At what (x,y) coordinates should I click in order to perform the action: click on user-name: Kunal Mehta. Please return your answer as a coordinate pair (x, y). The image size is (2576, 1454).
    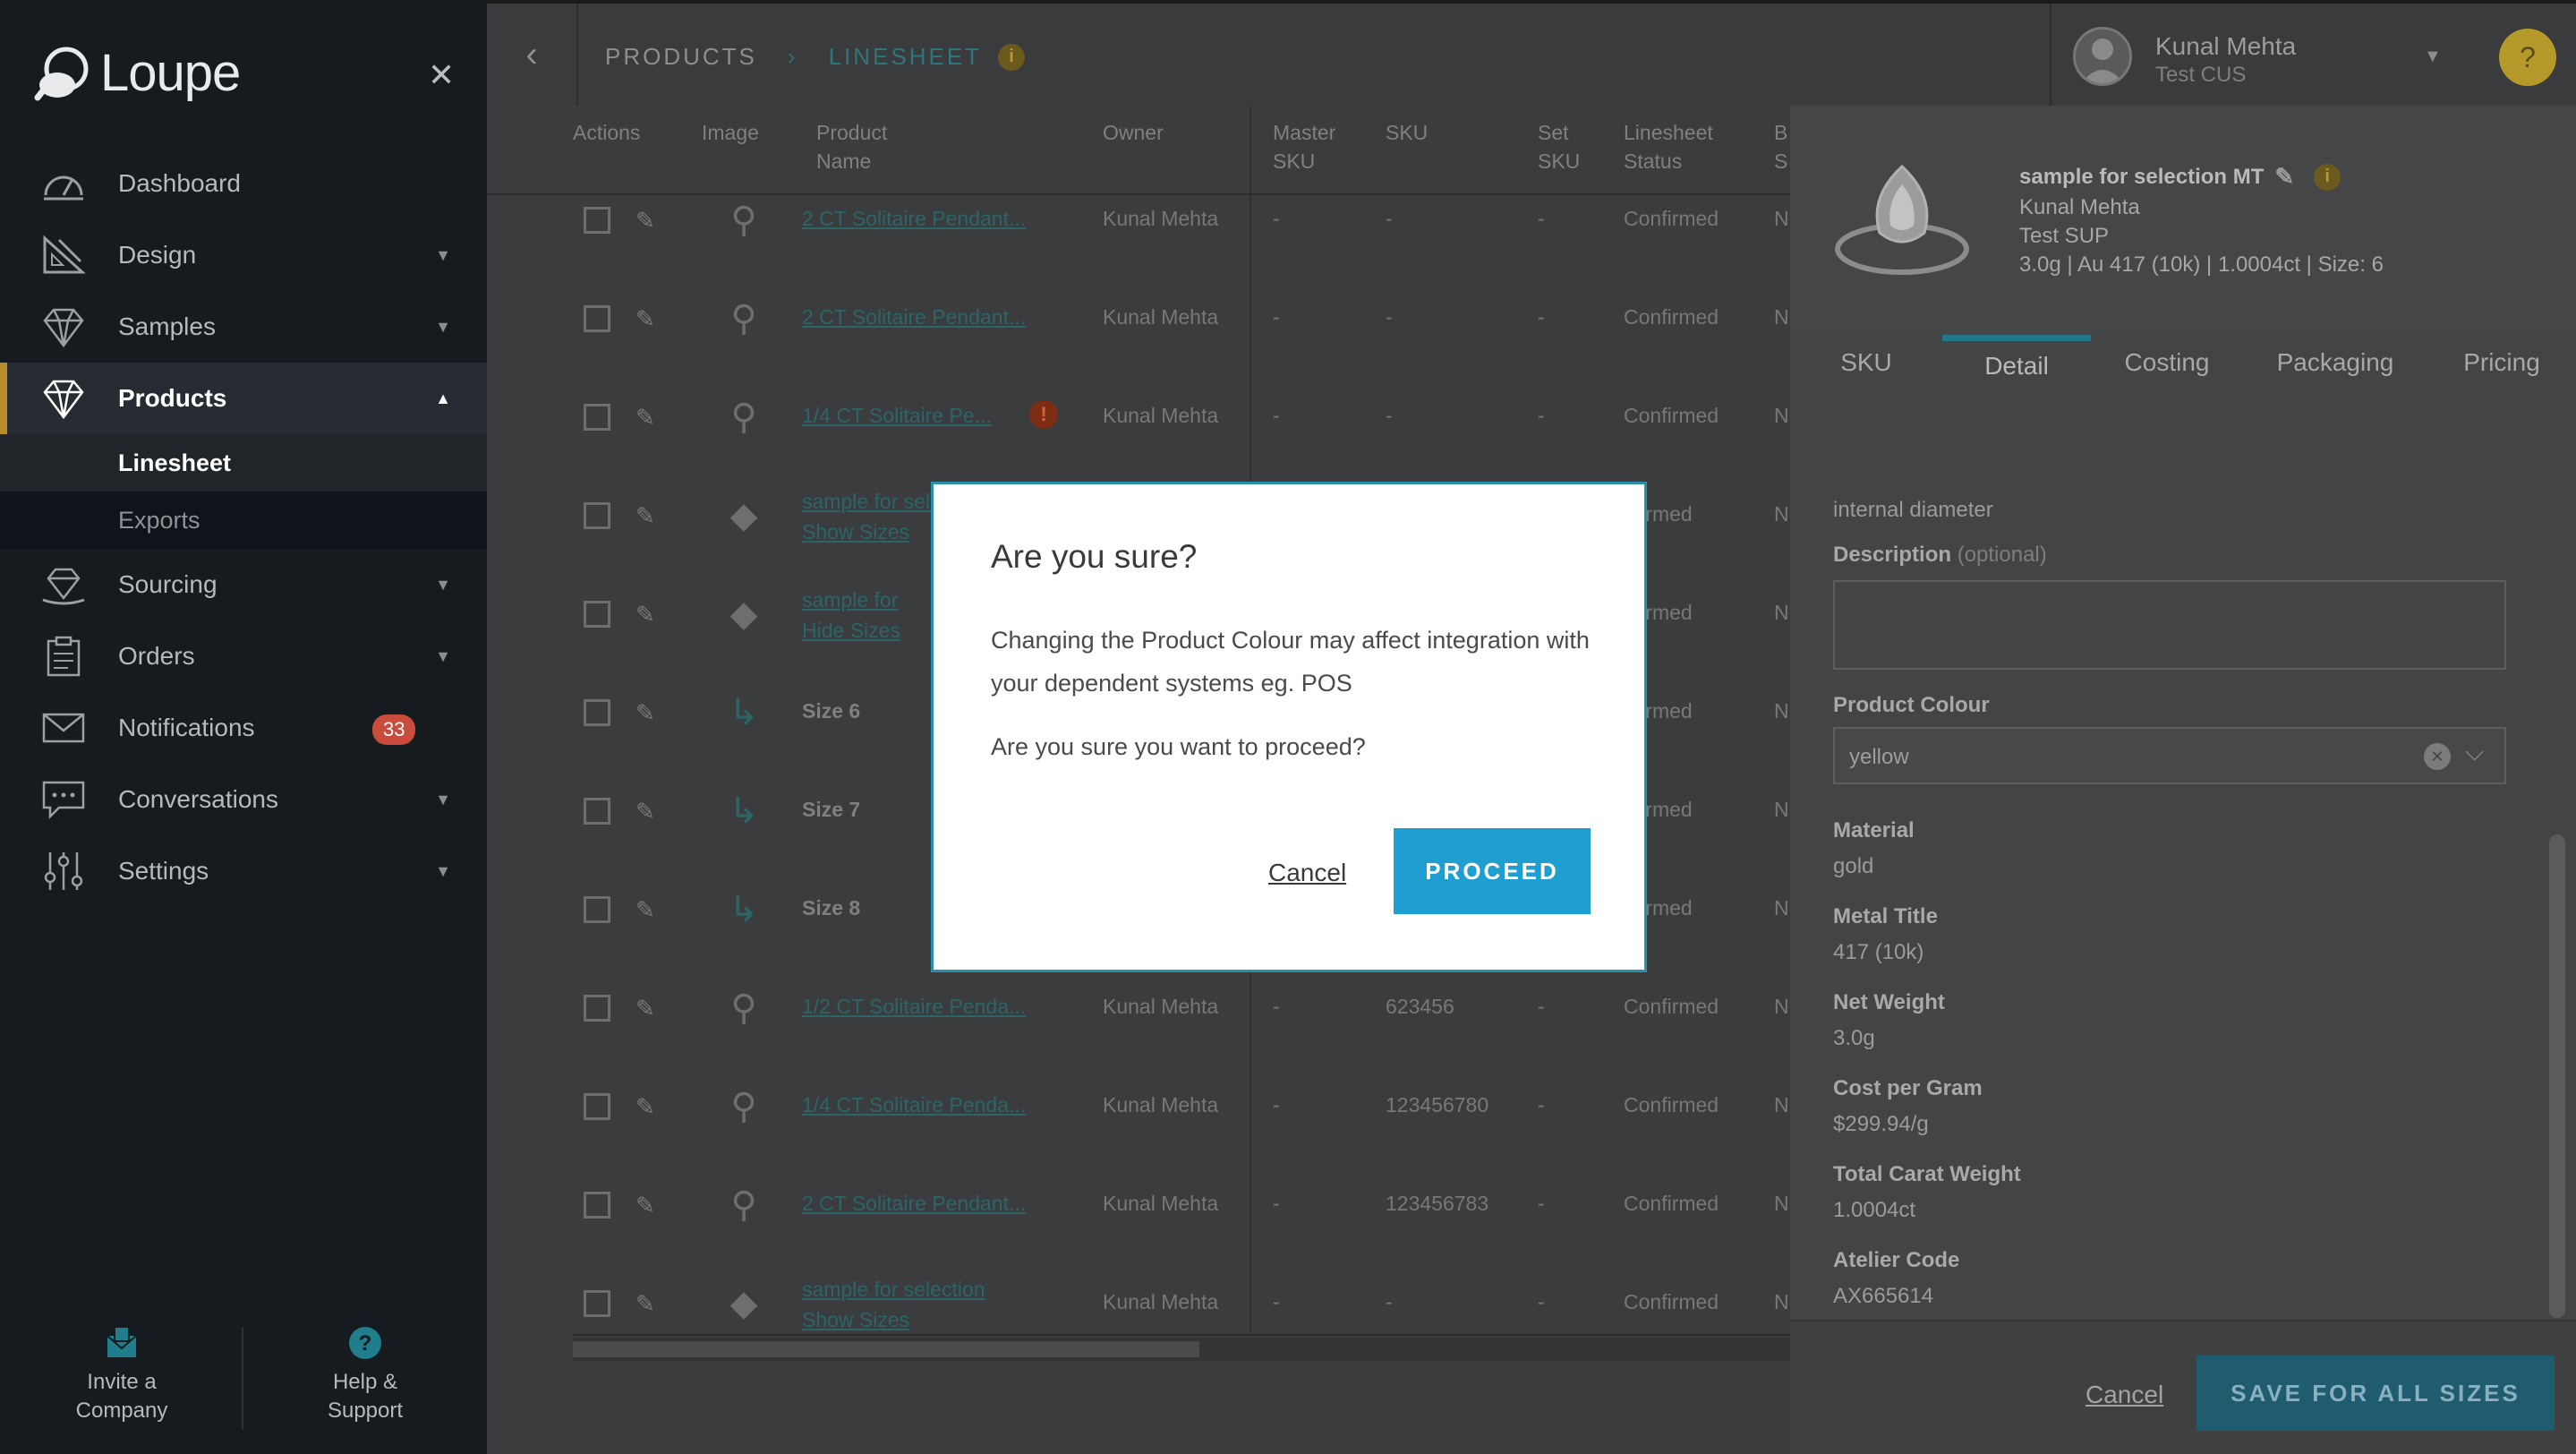
    Looking at the image, I should click on (2226, 46).